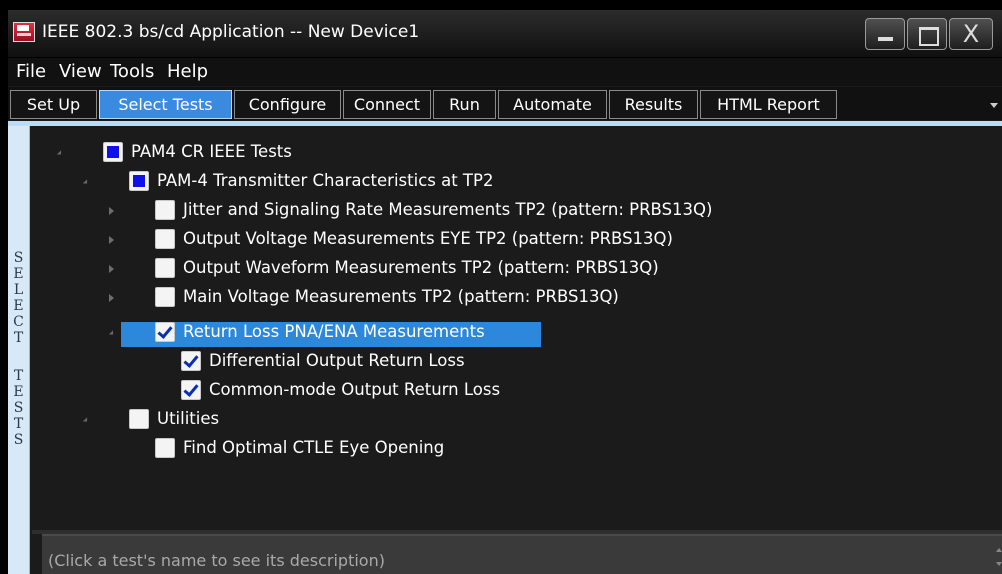 This screenshot has height=574, width=1002. I want to click on tree-node-label: Differential Output Return Loss, so click(337, 360).